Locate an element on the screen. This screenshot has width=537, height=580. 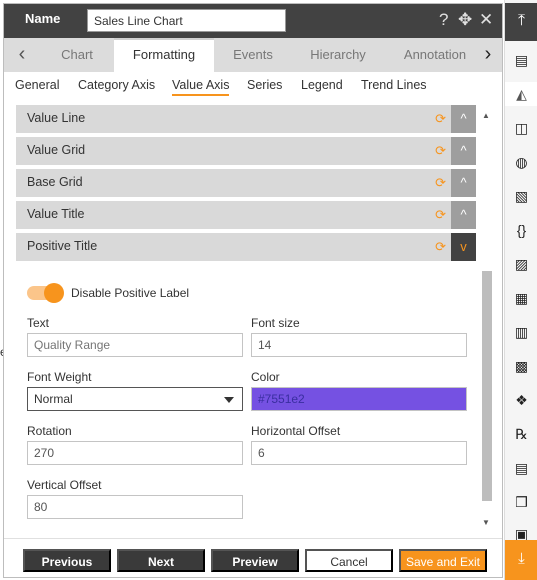
bar-chart-icon: ▥ is located at coordinates (521, 332).